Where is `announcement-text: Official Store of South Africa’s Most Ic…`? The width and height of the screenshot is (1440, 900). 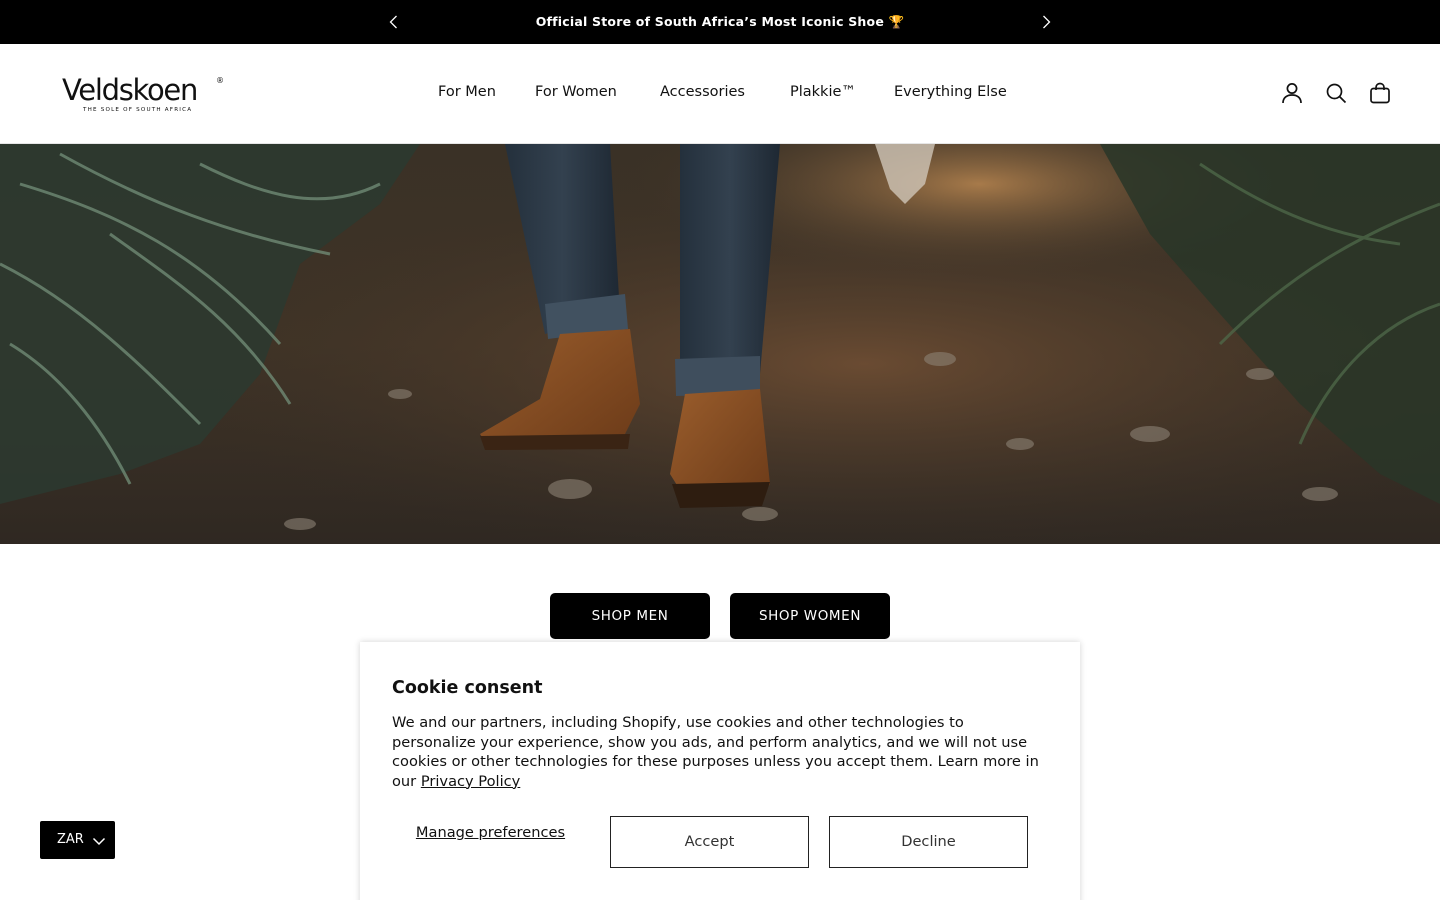 announcement-text: Official Store of South Africa’s Most Ic… is located at coordinates (720, 21).